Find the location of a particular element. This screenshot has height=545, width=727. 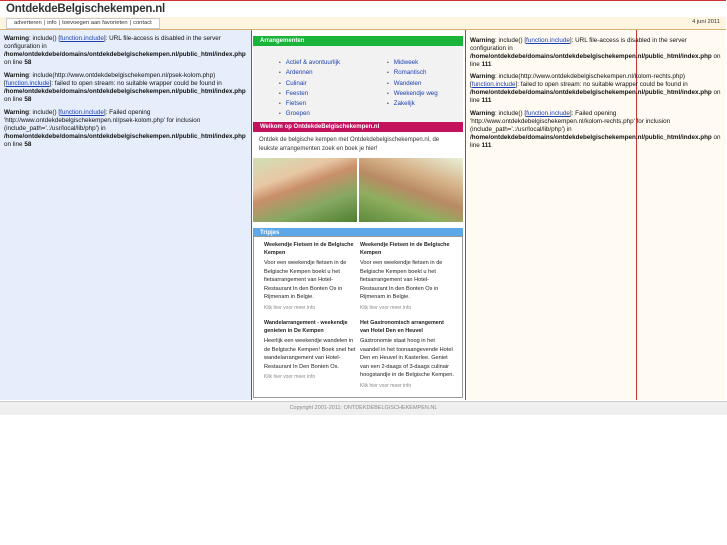

arrangement-link: Wandelen is located at coordinates (412, 84).